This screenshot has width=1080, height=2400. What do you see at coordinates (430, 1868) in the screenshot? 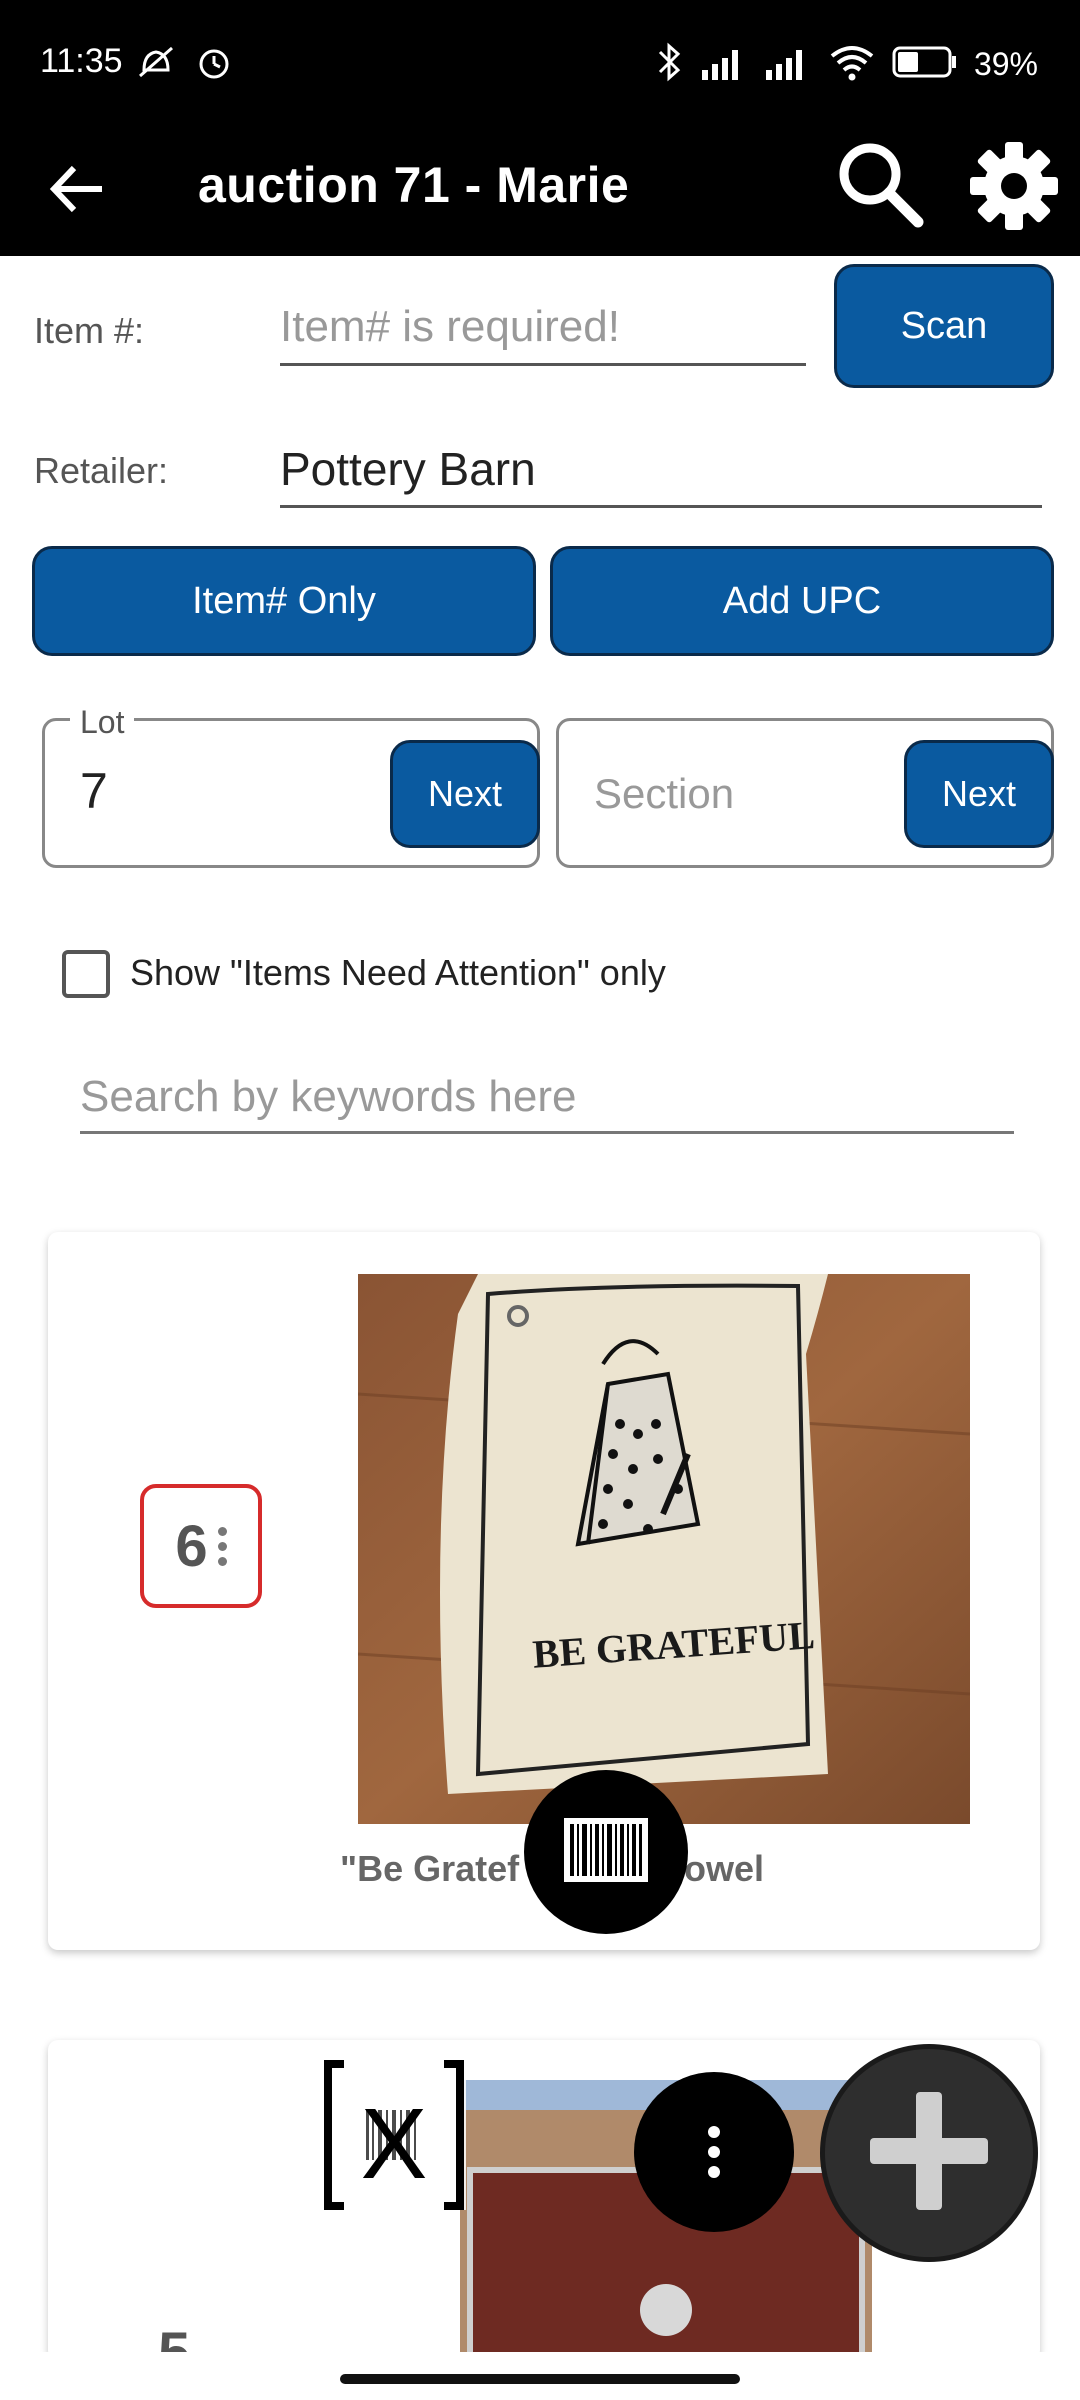
I see `item-title: "Be Gratef` at bounding box center [430, 1868].